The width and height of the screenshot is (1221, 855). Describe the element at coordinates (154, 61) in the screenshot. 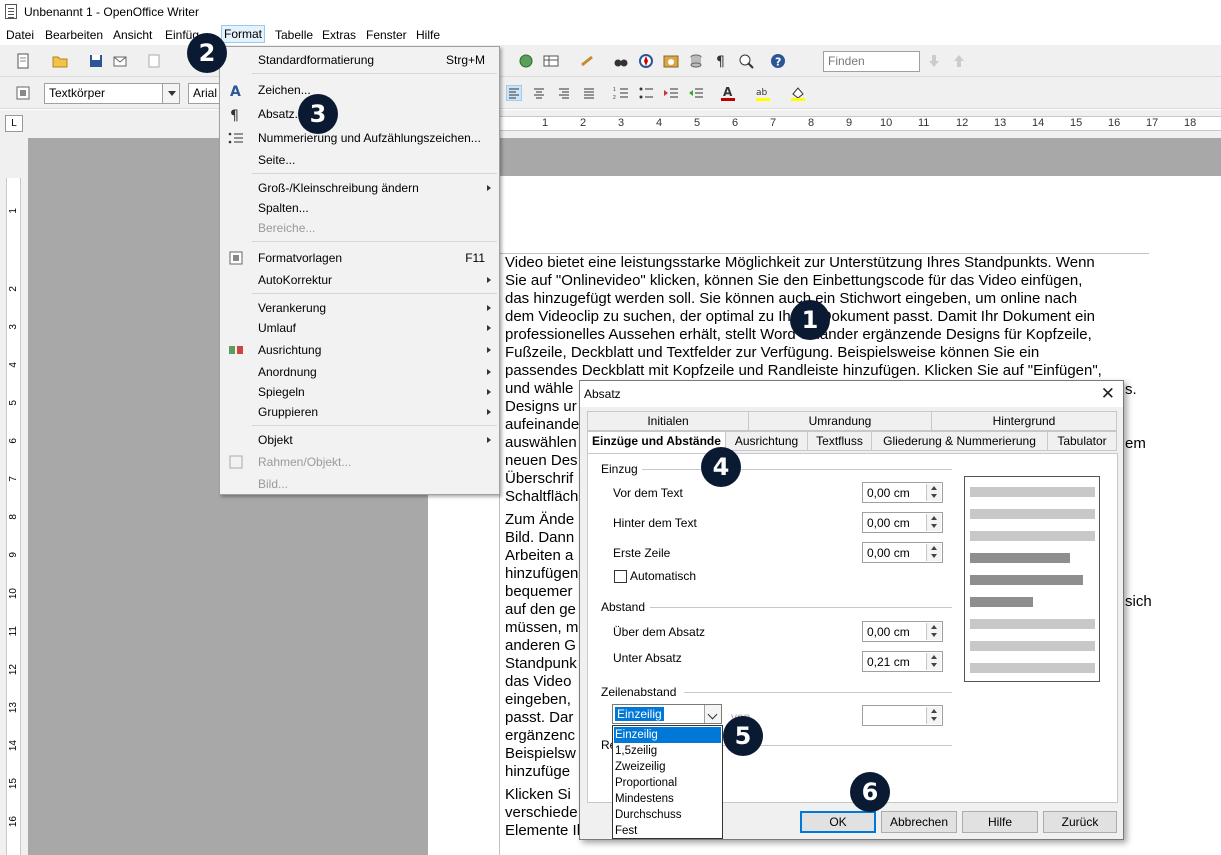

I see `edit-file-icon` at that location.